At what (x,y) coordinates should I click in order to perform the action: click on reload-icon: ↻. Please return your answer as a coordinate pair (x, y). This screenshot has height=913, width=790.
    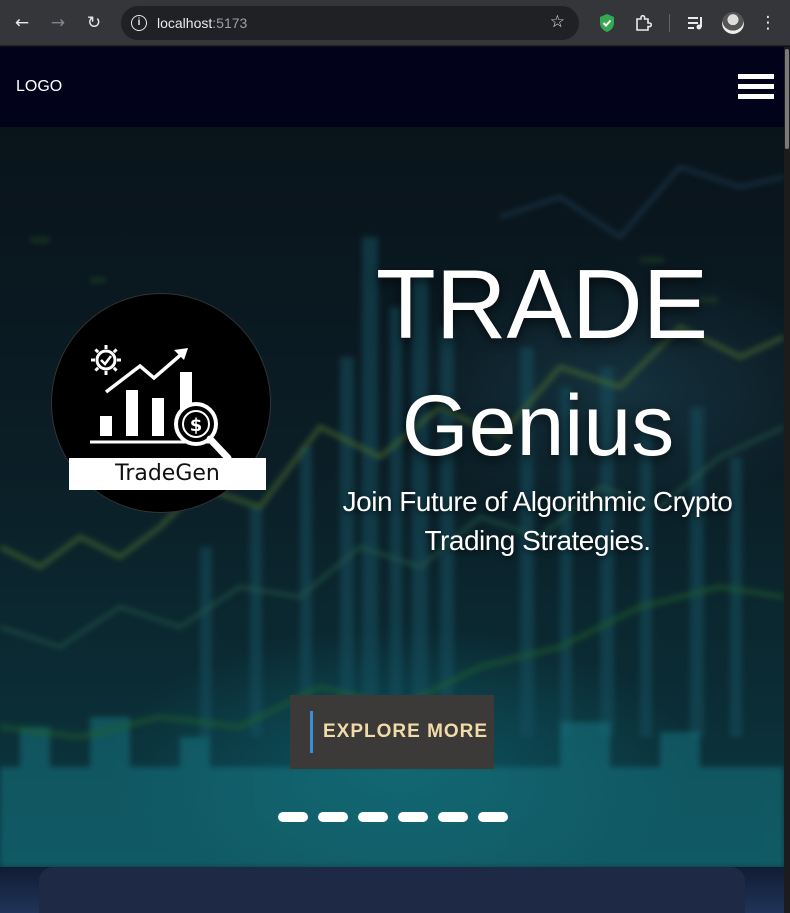
    Looking at the image, I should click on (94, 23).